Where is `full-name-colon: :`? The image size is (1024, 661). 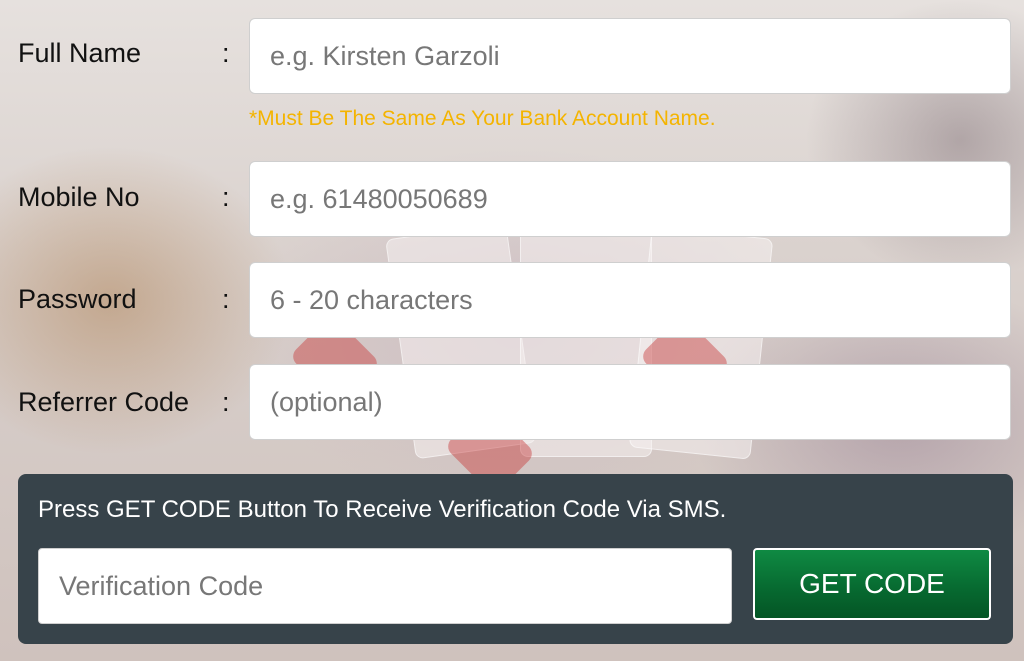
full-name-colon: : is located at coordinates (226, 53).